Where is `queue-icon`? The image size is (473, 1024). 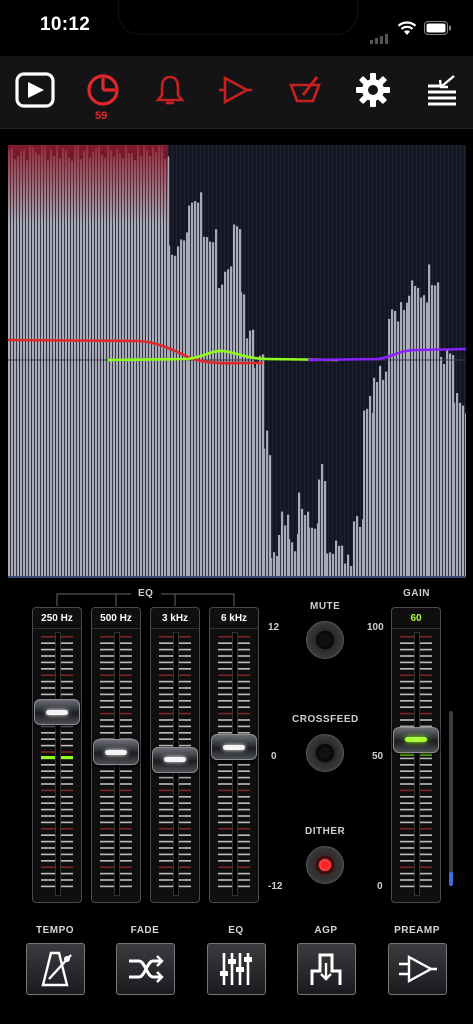 queue-icon is located at coordinates (442, 90).